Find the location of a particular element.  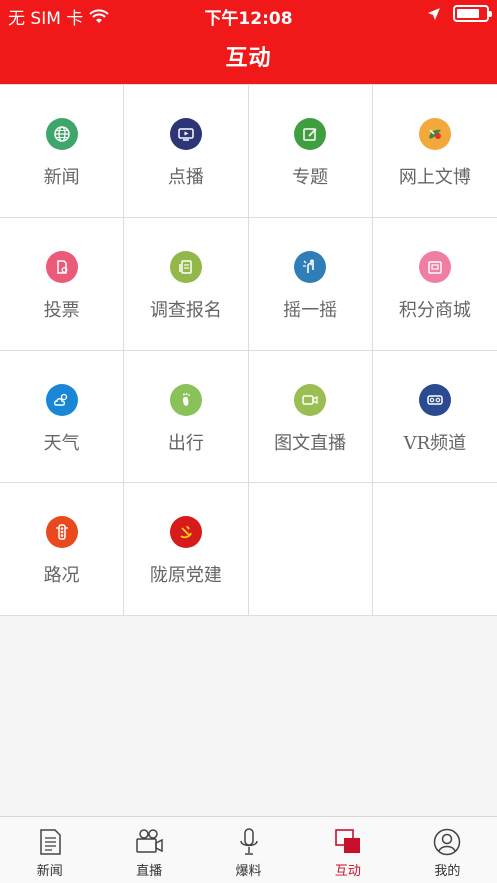

grid-item-news: 新闻 is located at coordinates (62, 151).